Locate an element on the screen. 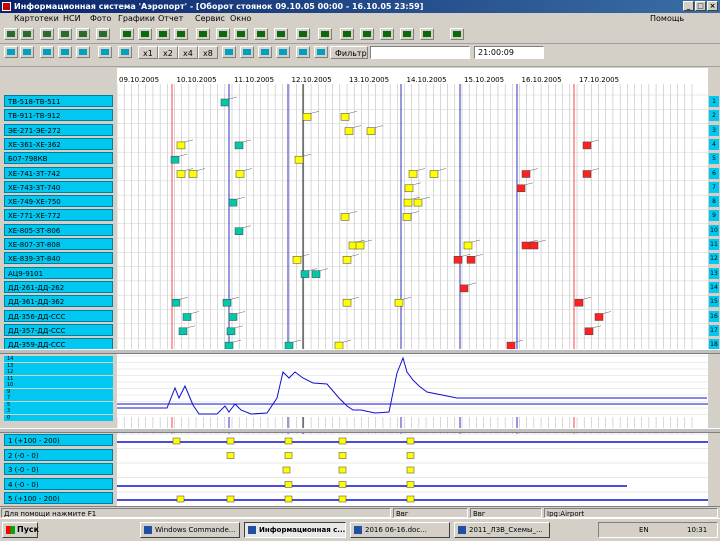 The image size is (720, 541). gate-row-label: 4 (-0 - 0) is located at coordinates (58, 483).